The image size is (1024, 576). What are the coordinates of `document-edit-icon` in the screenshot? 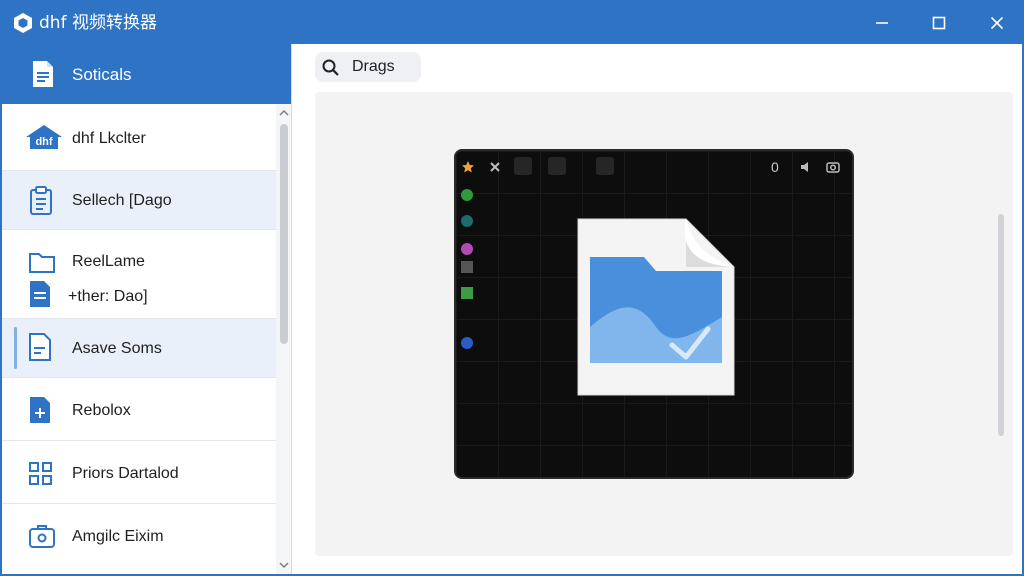 It's located at (40, 347).